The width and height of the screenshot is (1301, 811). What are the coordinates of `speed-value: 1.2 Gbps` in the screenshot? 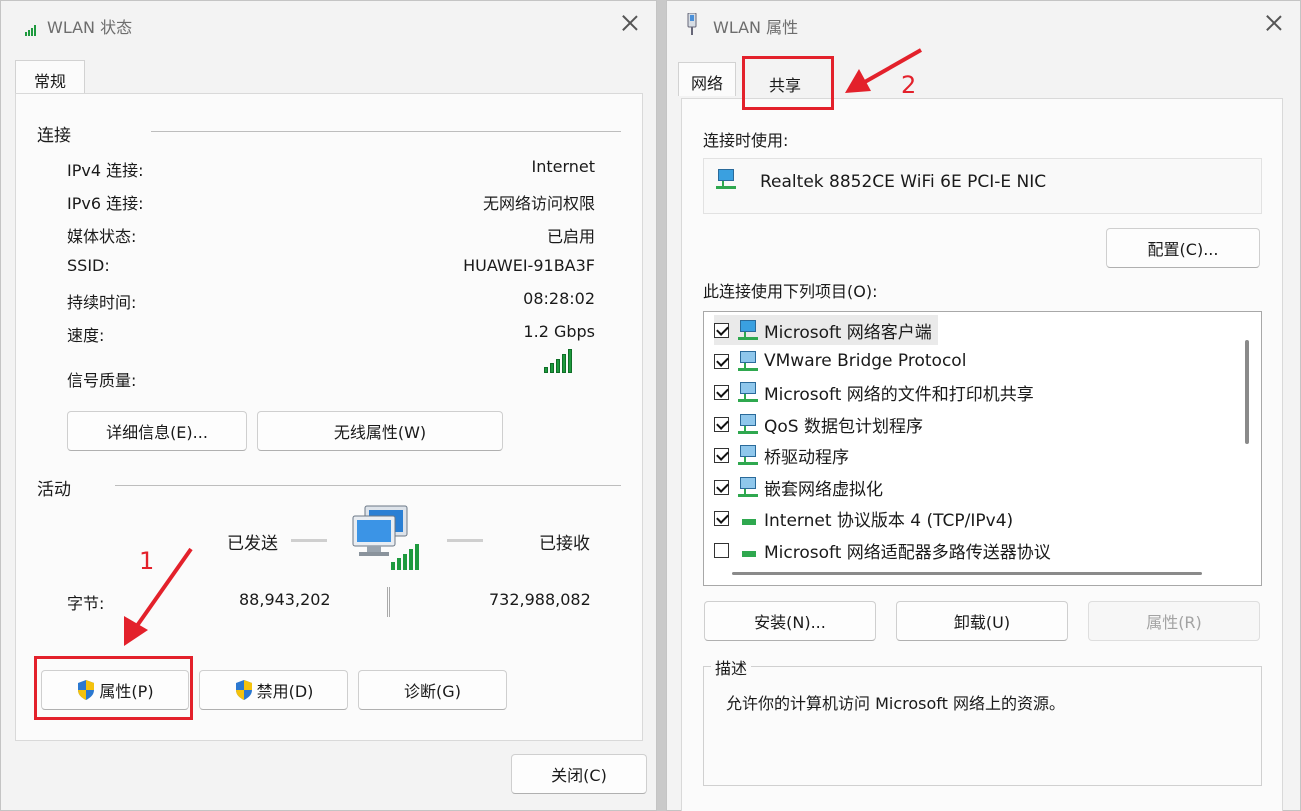 It's located at (559, 331).